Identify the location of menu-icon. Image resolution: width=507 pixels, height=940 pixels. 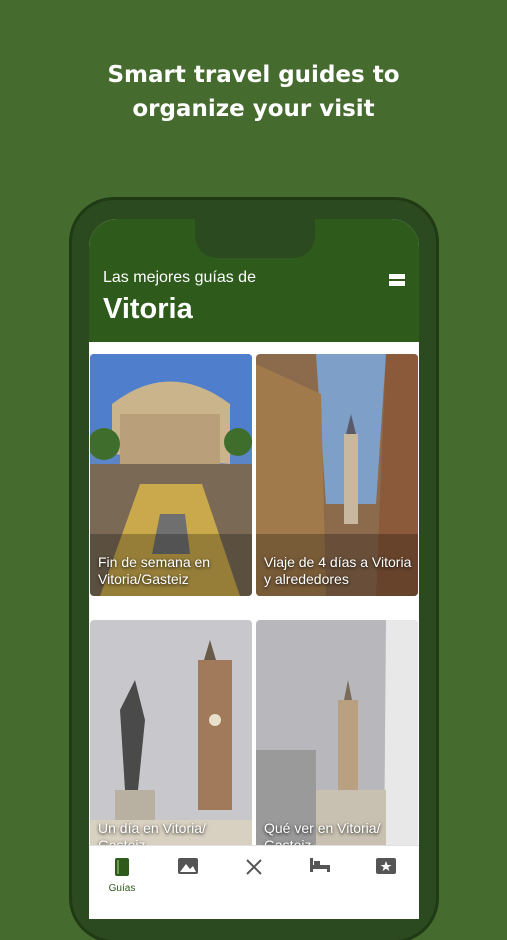
(397, 280).